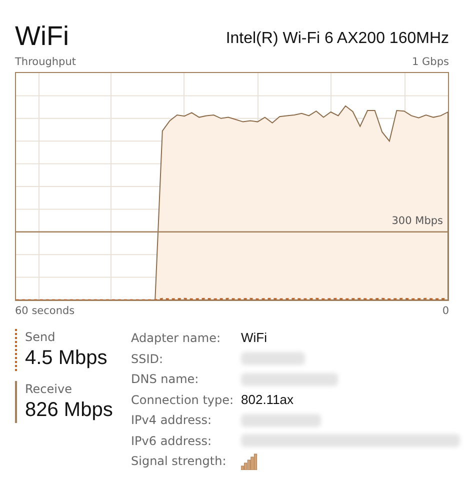 This screenshot has height=480, width=475. What do you see at coordinates (445, 311) in the screenshot?
I see `x-end-label: 0` at bounding box center [445, 311].